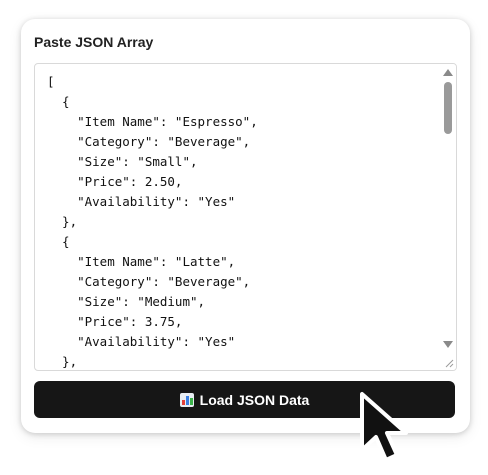 This screenshot has height=475, width=488. I want to click on scrollbar-thumb, so click(448, 108).